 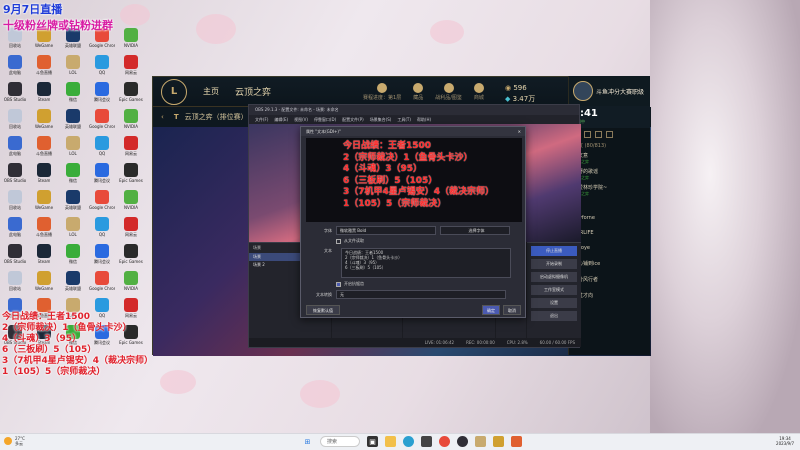 What do you see at coordinates (609, 283) in the screenshot?
I see `friend-list-item: 十分风行者在线` at bounding box center [609, 283].